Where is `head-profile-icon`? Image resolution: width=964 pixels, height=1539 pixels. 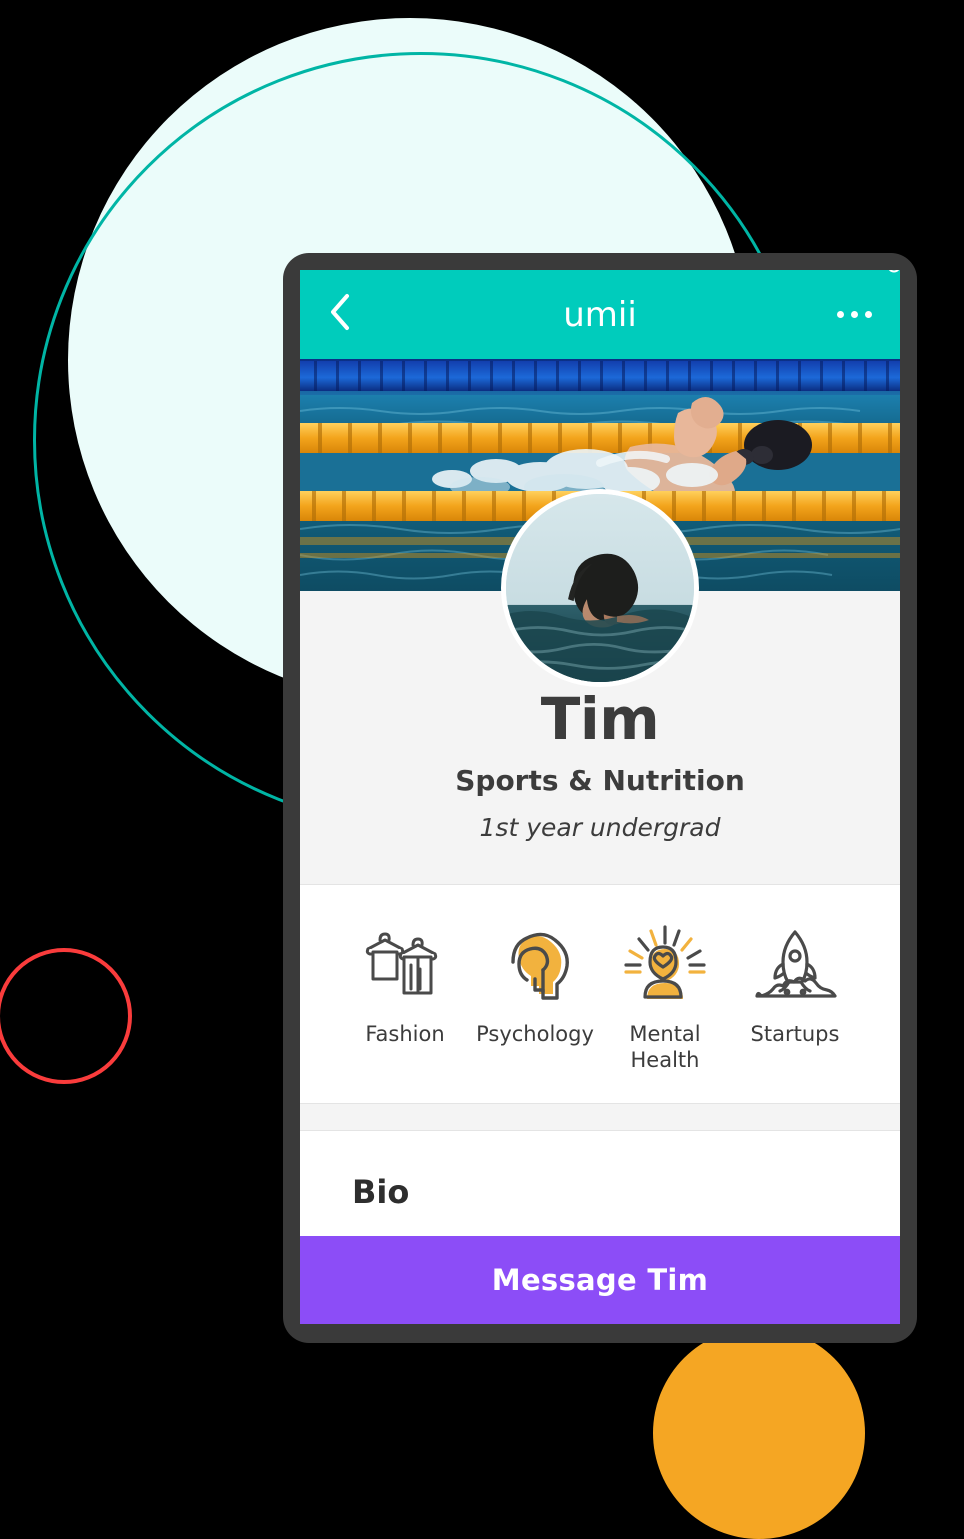 head-profile-icon is located at coordinates (535, 964).